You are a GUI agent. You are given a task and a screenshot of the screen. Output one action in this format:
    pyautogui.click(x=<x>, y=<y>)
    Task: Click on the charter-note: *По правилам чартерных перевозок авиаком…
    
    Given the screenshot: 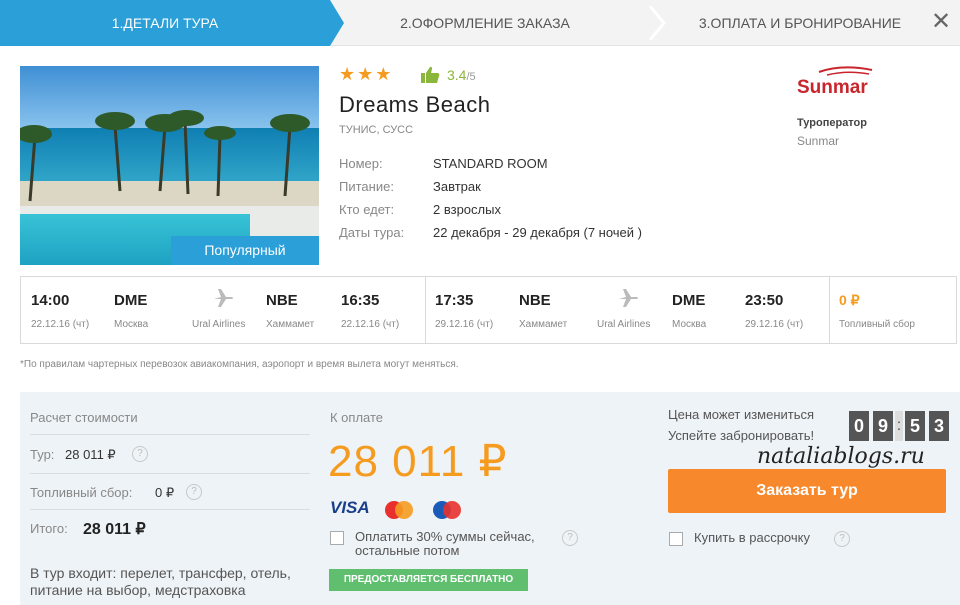 What is the action you would take?
    pyautogui.click(x=239, y=364)
    